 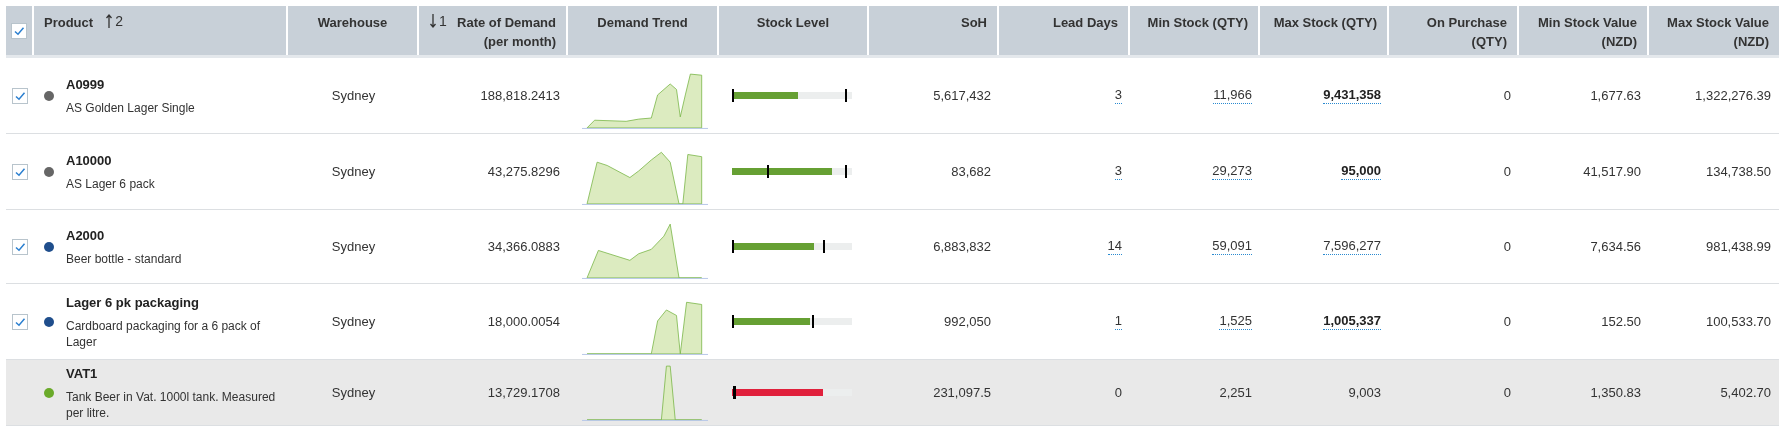 I want to click on table-cell-text: 188,818.2413, so click(x=520, y=95).